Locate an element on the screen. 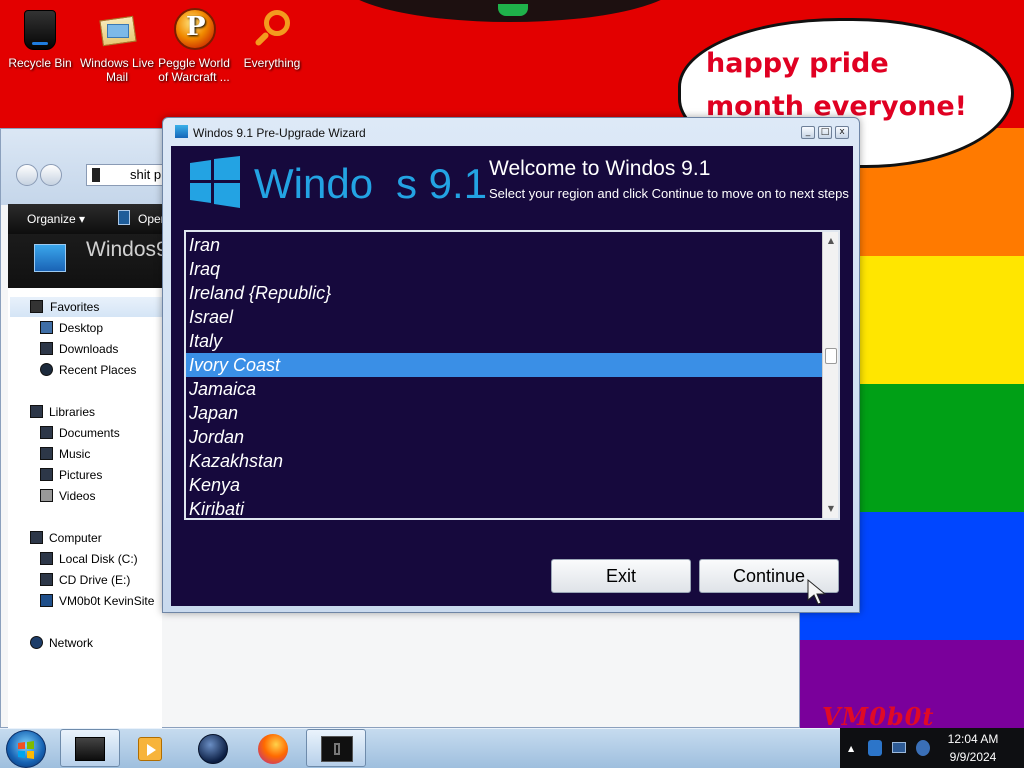  desktop-icon-windows-live-mail: Windows Live Mail is located at coordinates (117, 44).